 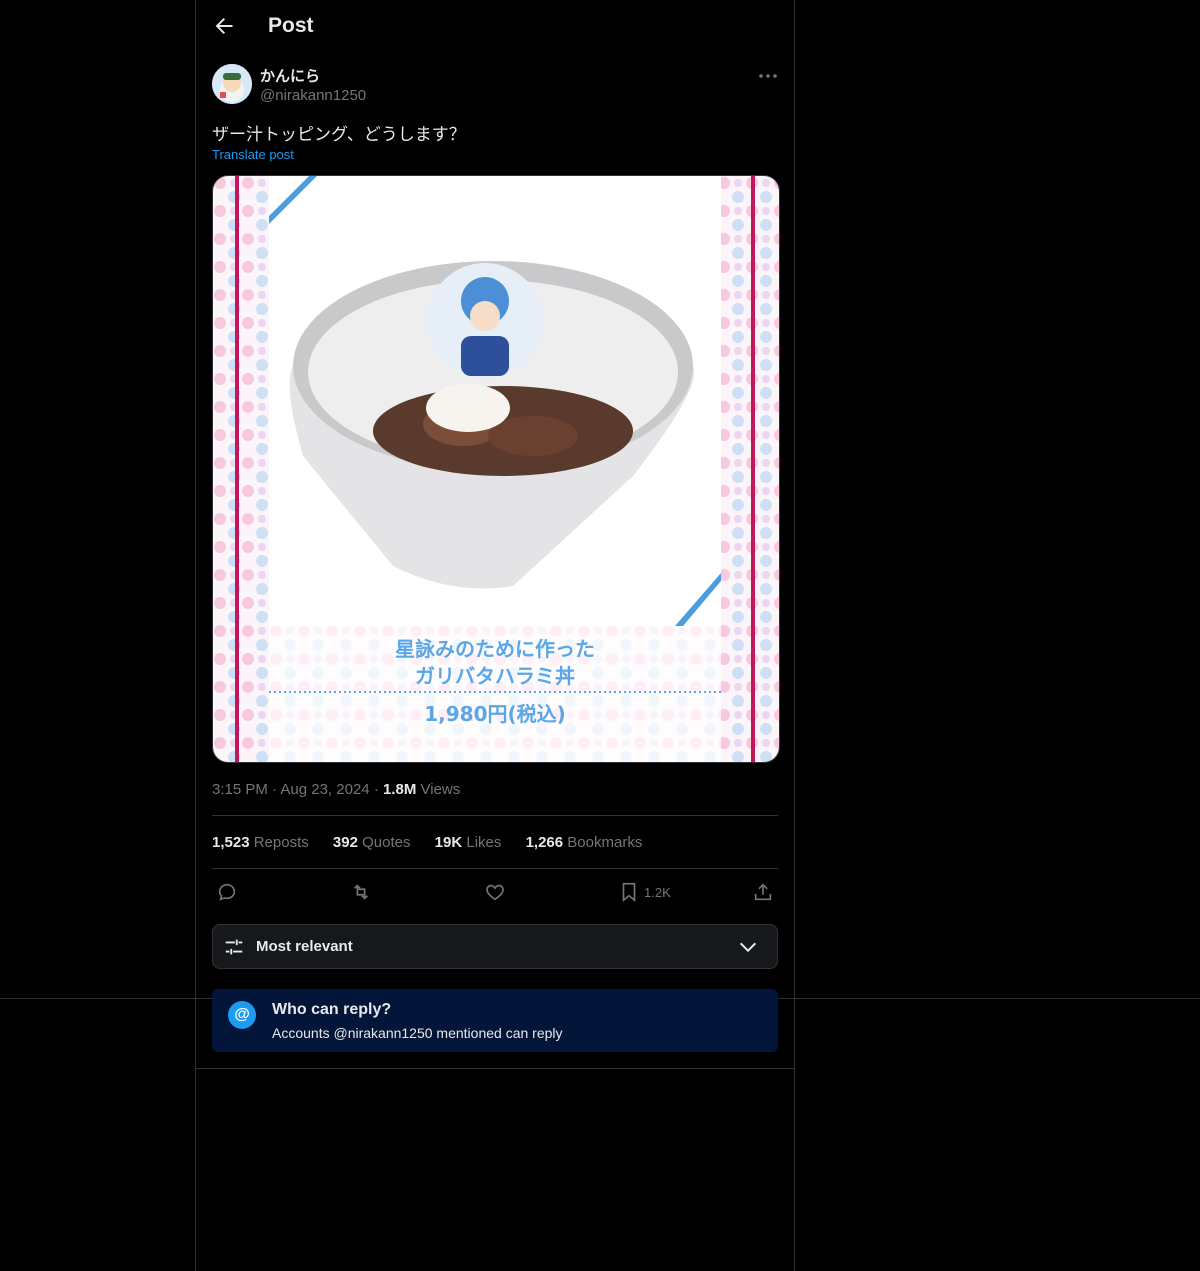 I want to click on reply-button, so click(x=227, y=892).